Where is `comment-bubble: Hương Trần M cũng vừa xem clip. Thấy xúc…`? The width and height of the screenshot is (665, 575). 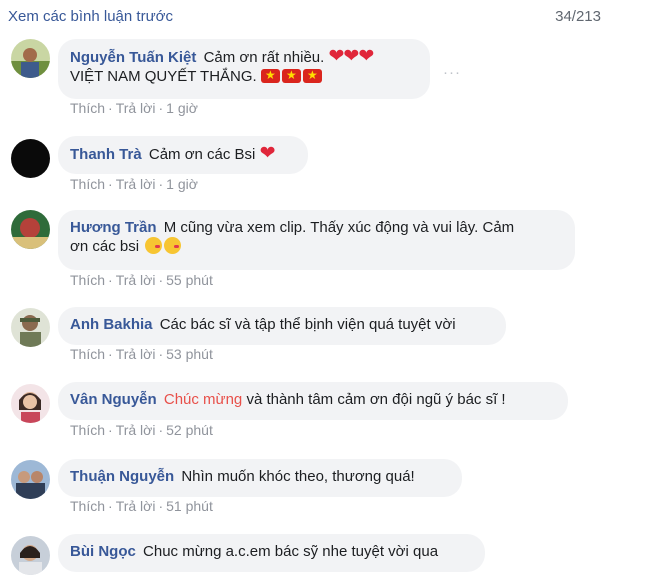
comment-bubble: Hương Trần M cũng vừa xem clip. Thấy xúc… is located at coordinates (316, 240).